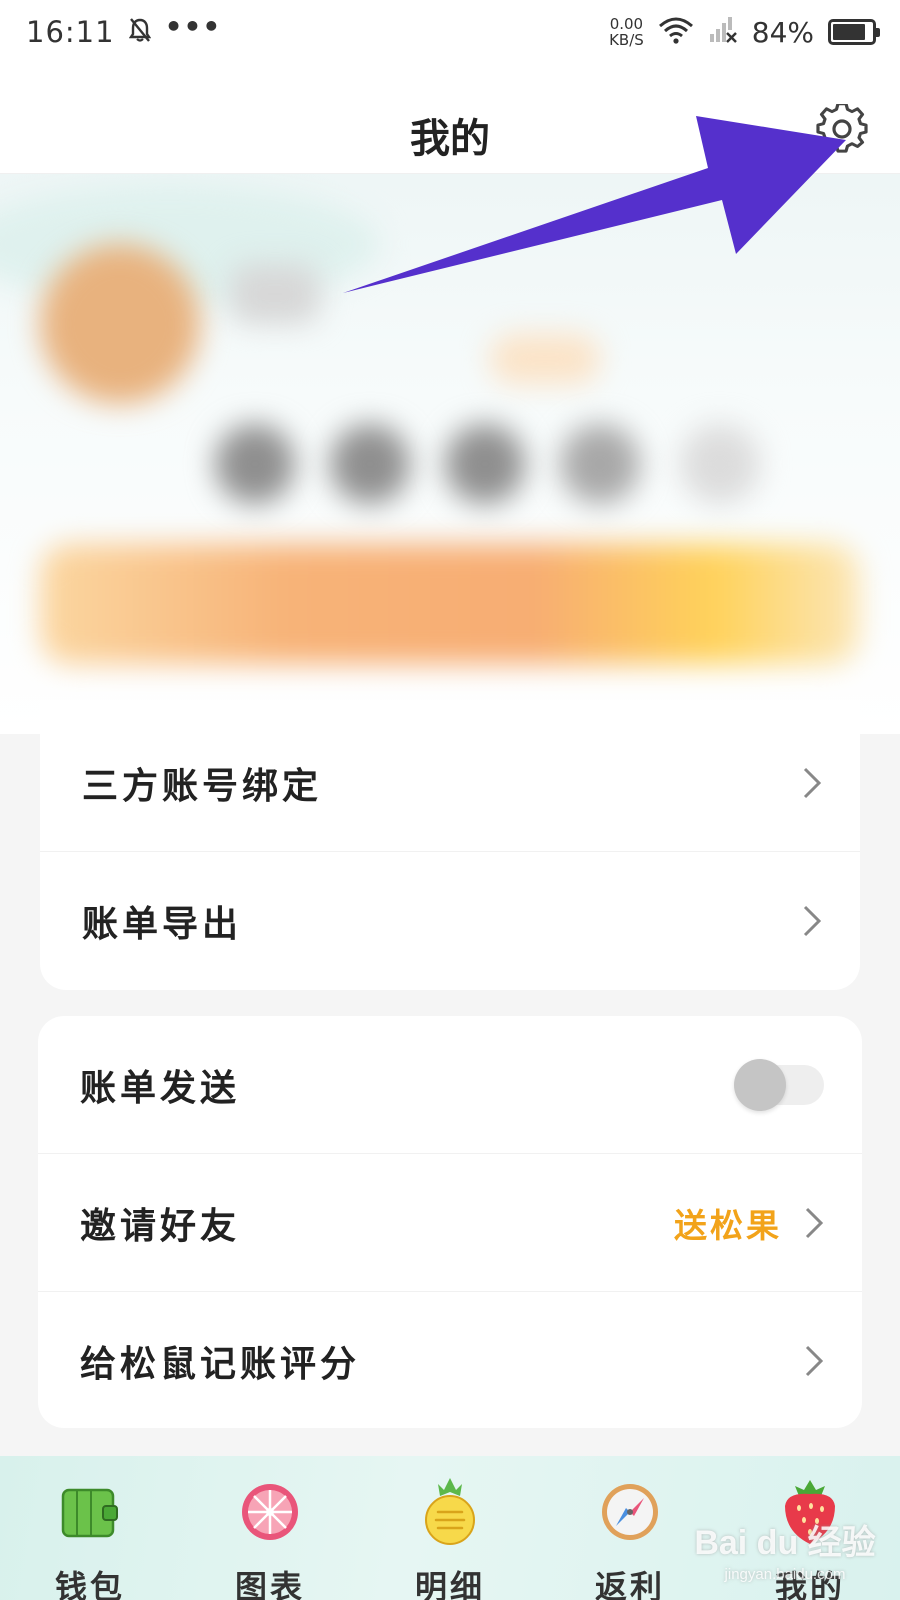 Image resolution: width=900 pixels, height=1600 pixels. What do you see at coordinates (120, 324) in the screenshot?
I see `avatar` at bounding box center [120, 324].